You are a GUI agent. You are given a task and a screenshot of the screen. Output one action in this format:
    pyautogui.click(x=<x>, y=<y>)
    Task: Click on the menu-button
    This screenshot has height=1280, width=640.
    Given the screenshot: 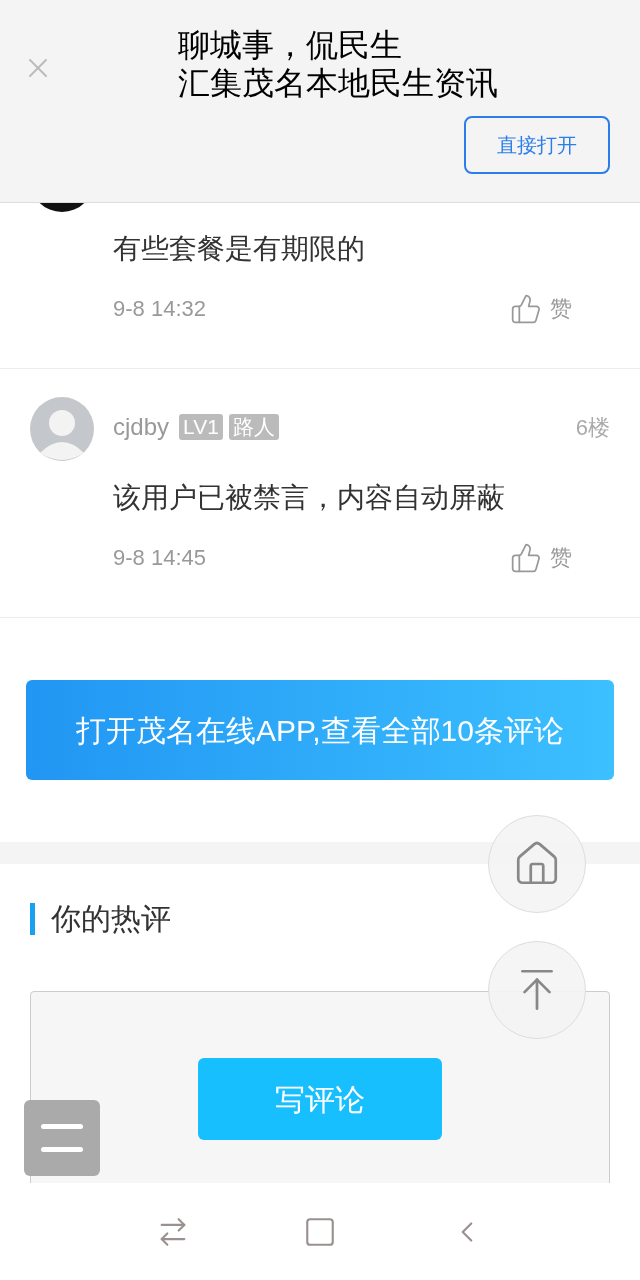 What is the action you would take?
    pyautogui.click(x=62, y=1138)
    